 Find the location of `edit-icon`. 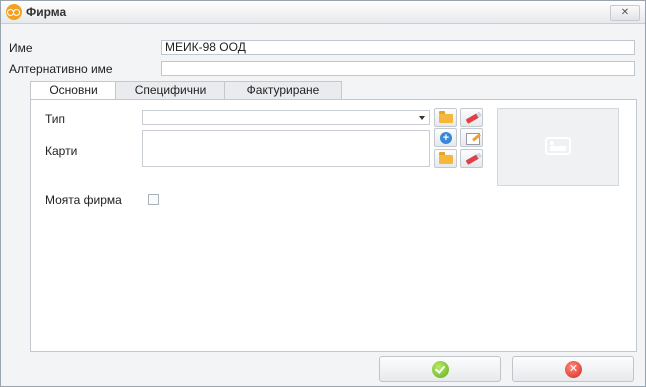

edit-icon is located at coordinates (473, 139).